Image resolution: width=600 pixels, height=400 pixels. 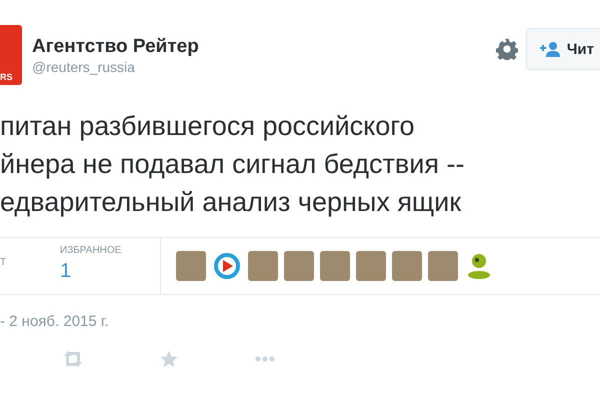 I want to click on tweet-text: йнера не подавал сигнал бедствия --, so click(x=233, y=164).